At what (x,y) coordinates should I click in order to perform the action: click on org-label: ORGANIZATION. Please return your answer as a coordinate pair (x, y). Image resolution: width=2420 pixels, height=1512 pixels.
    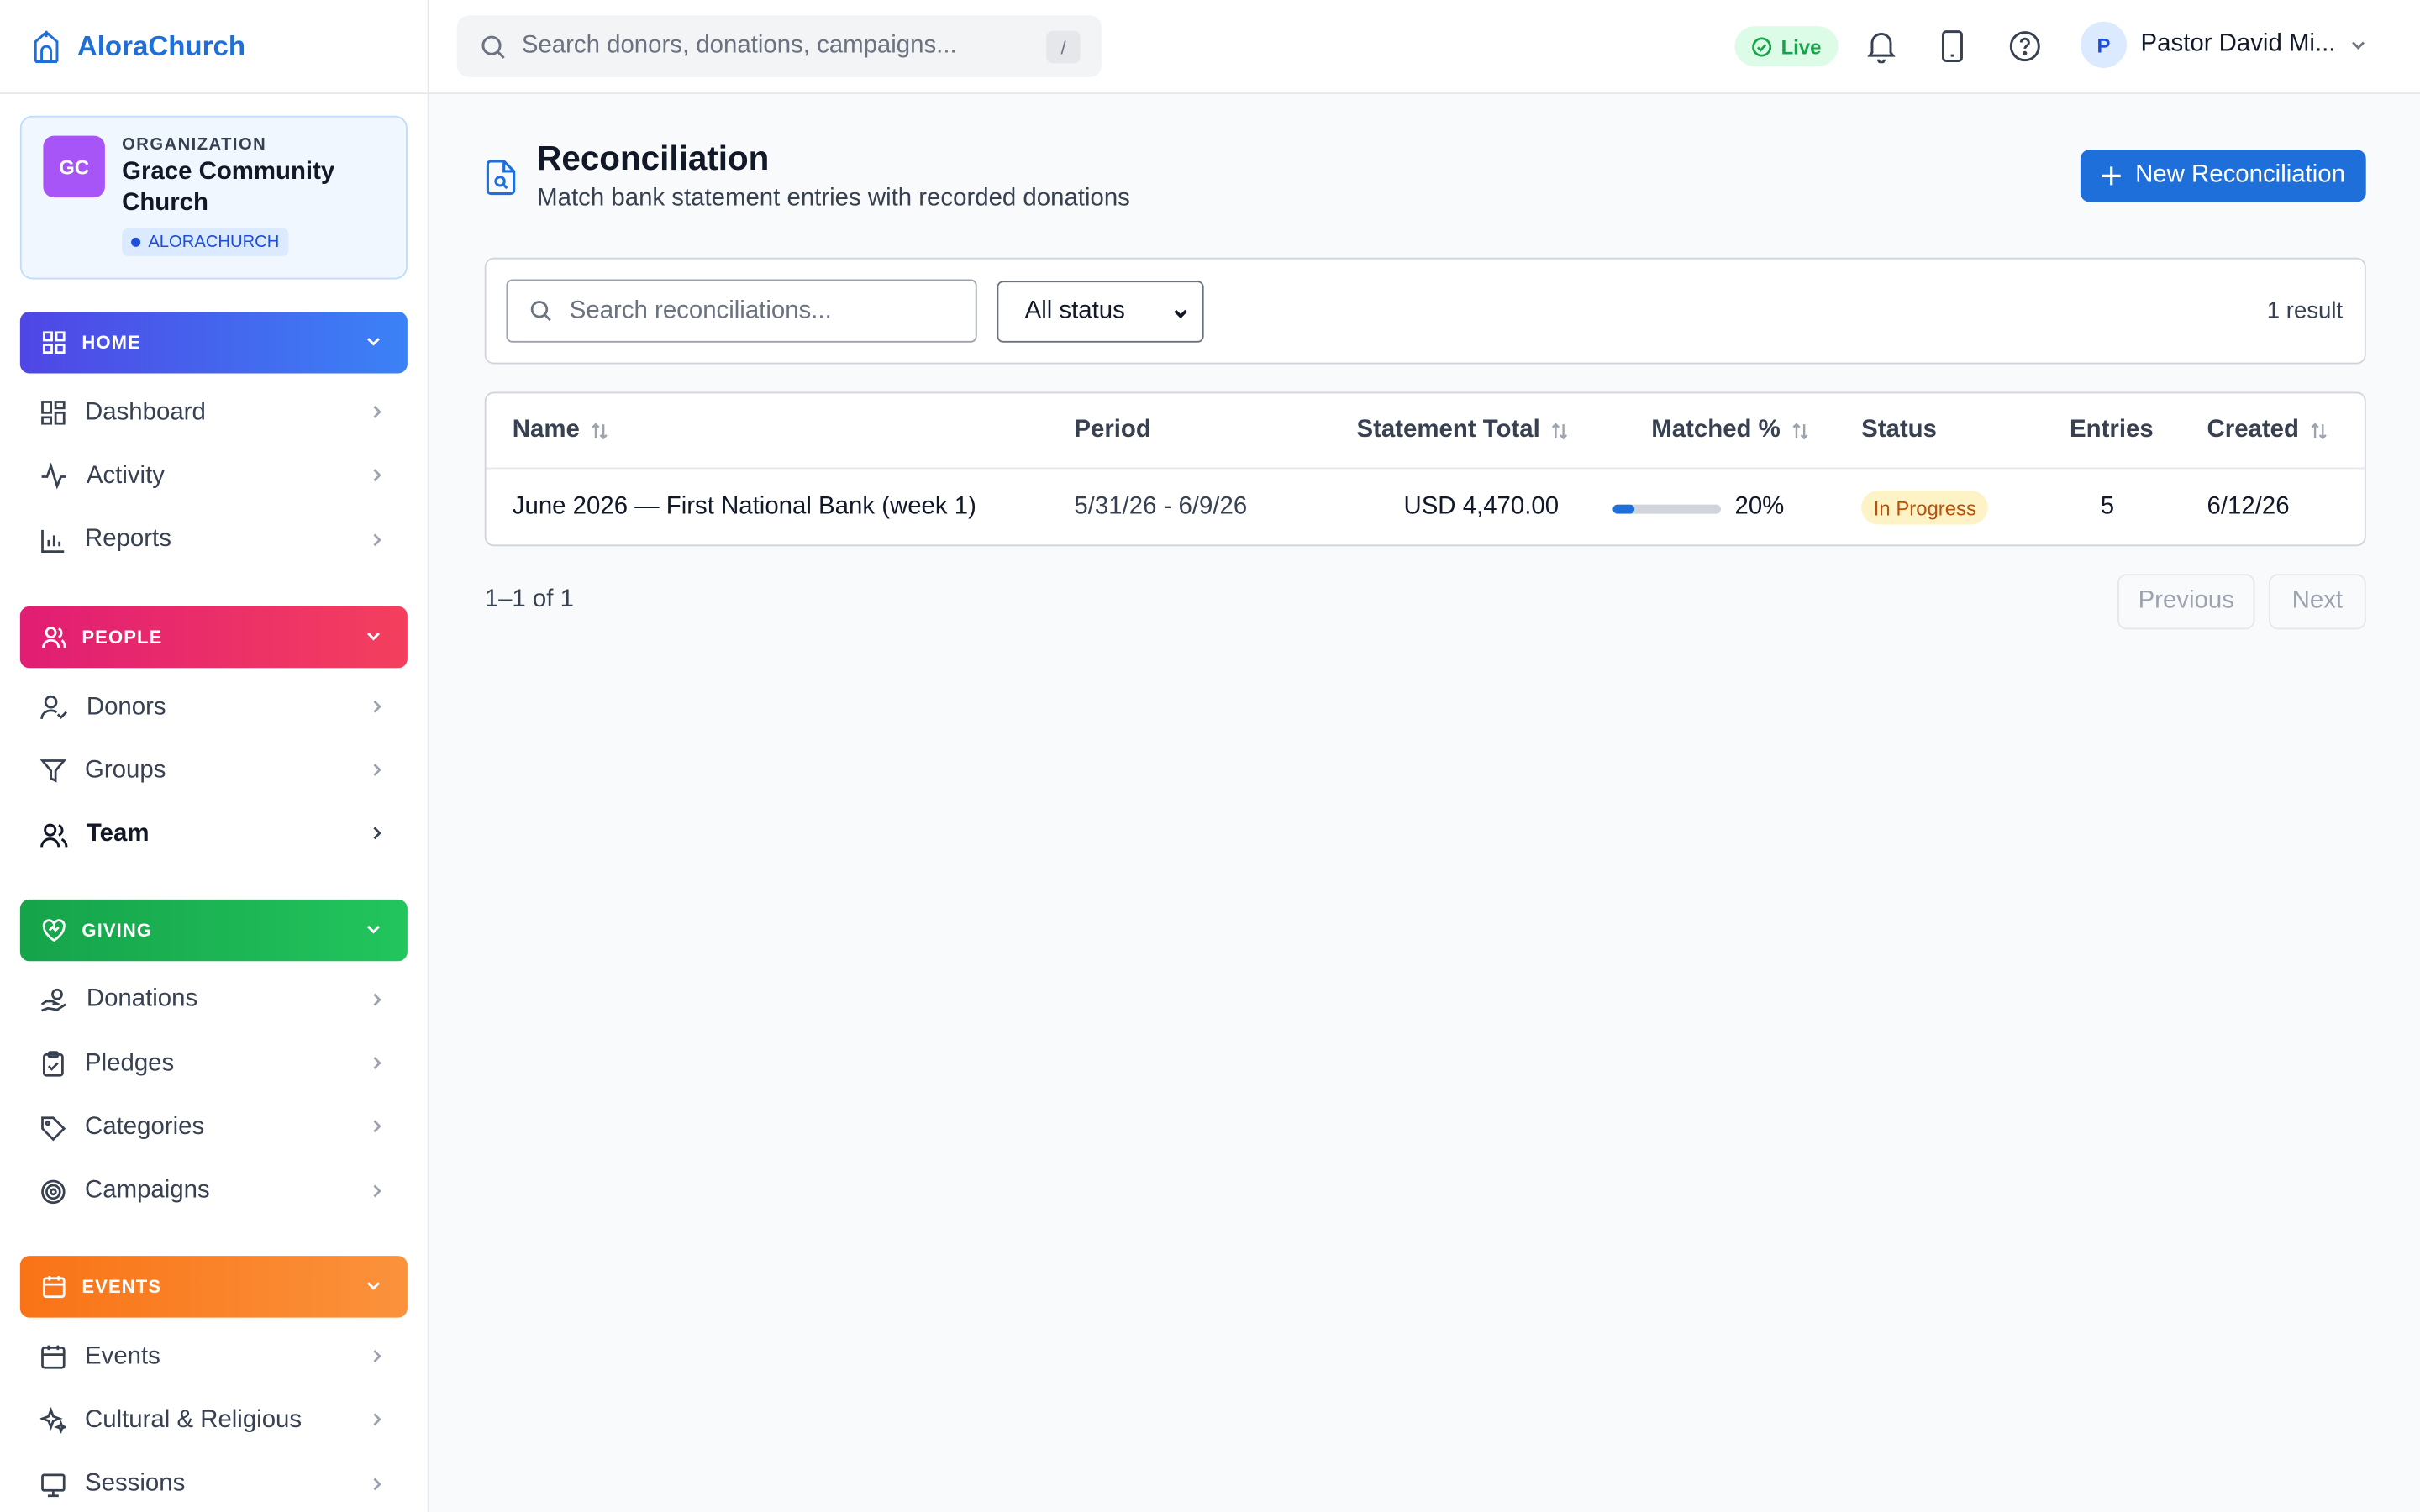
    Looking at the image, I should click on (195, 145).